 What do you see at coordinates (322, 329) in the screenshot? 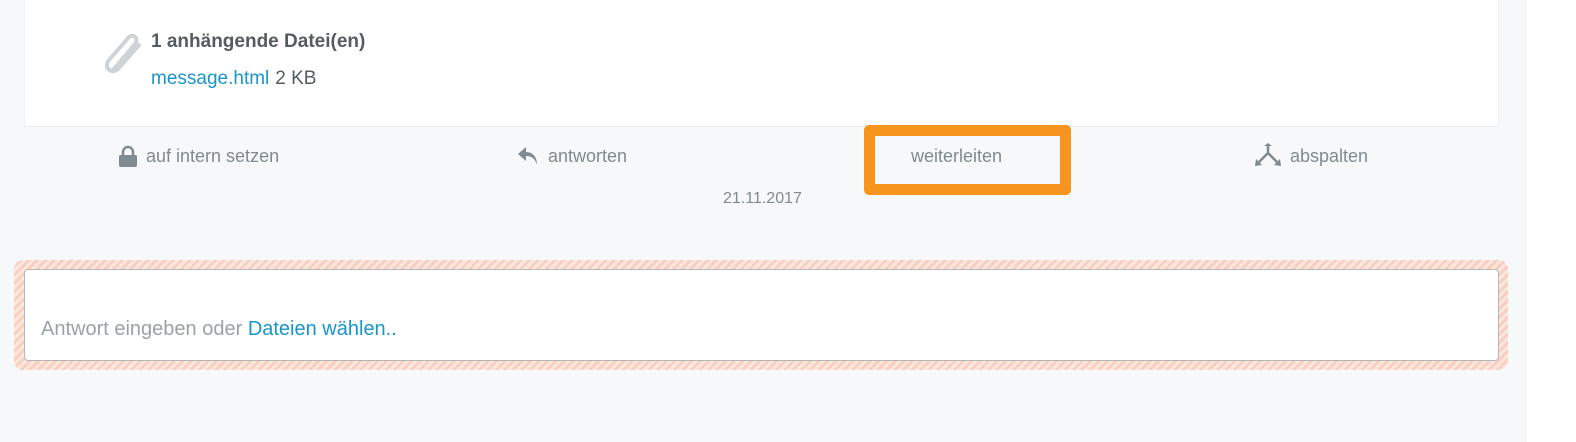
I see `choose-files-link: Dateien wählen..` at bounding box center [322, 329].